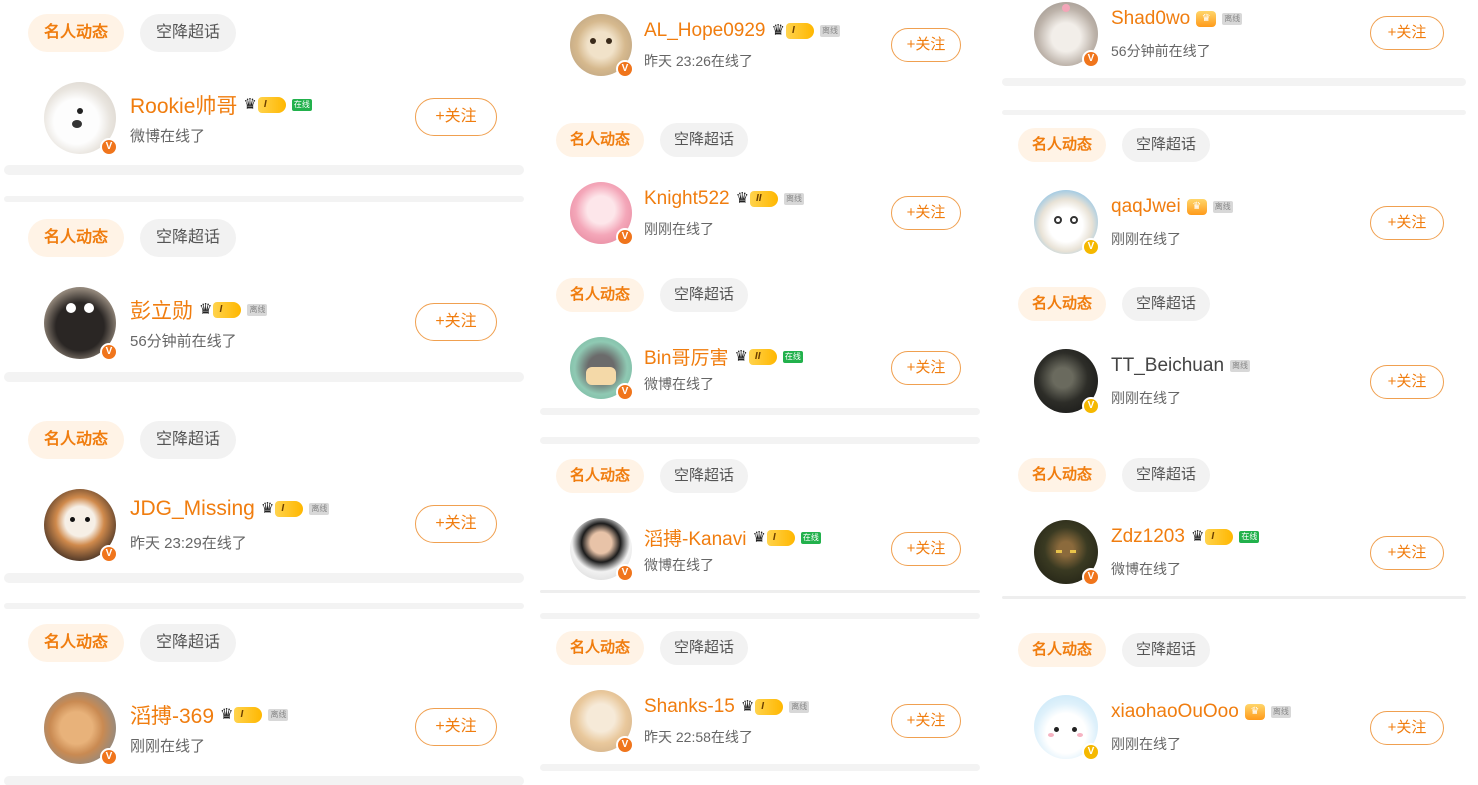 This screenshot has width=1478, height=785. I want to click on user-row: V TT_Beichuan 离线 刚刚在线了 +关注, so click(1247, 382).